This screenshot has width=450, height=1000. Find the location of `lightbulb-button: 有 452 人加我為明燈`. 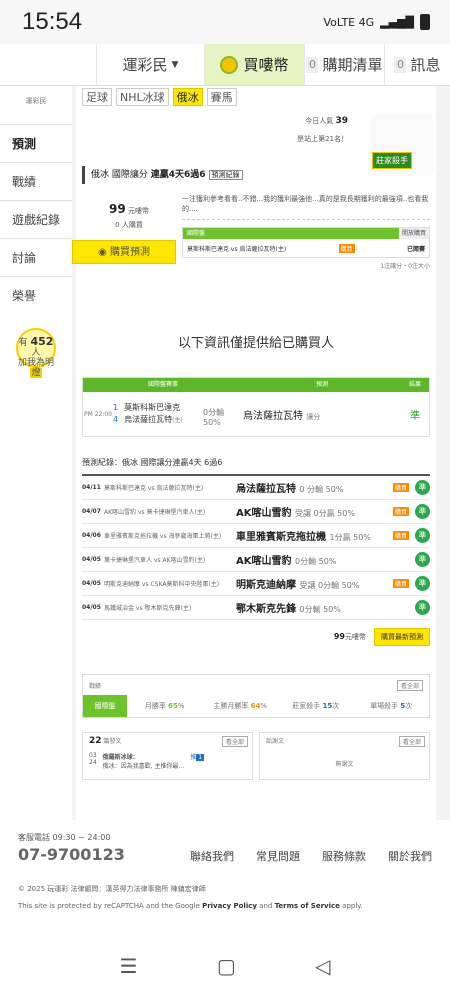

lightbulb-button: 有 452 人加我為明燈 is located at coordinates (36, 353).